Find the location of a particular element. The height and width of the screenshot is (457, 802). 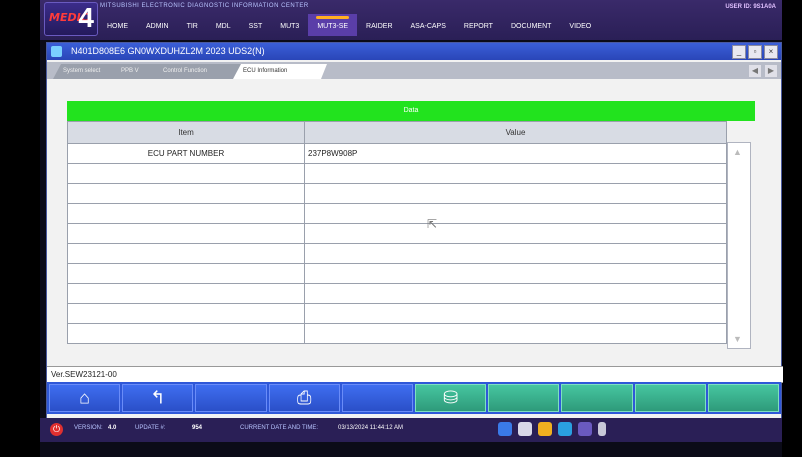

menu-item-mut3: MUT3 is located at coordinates (289, 25).